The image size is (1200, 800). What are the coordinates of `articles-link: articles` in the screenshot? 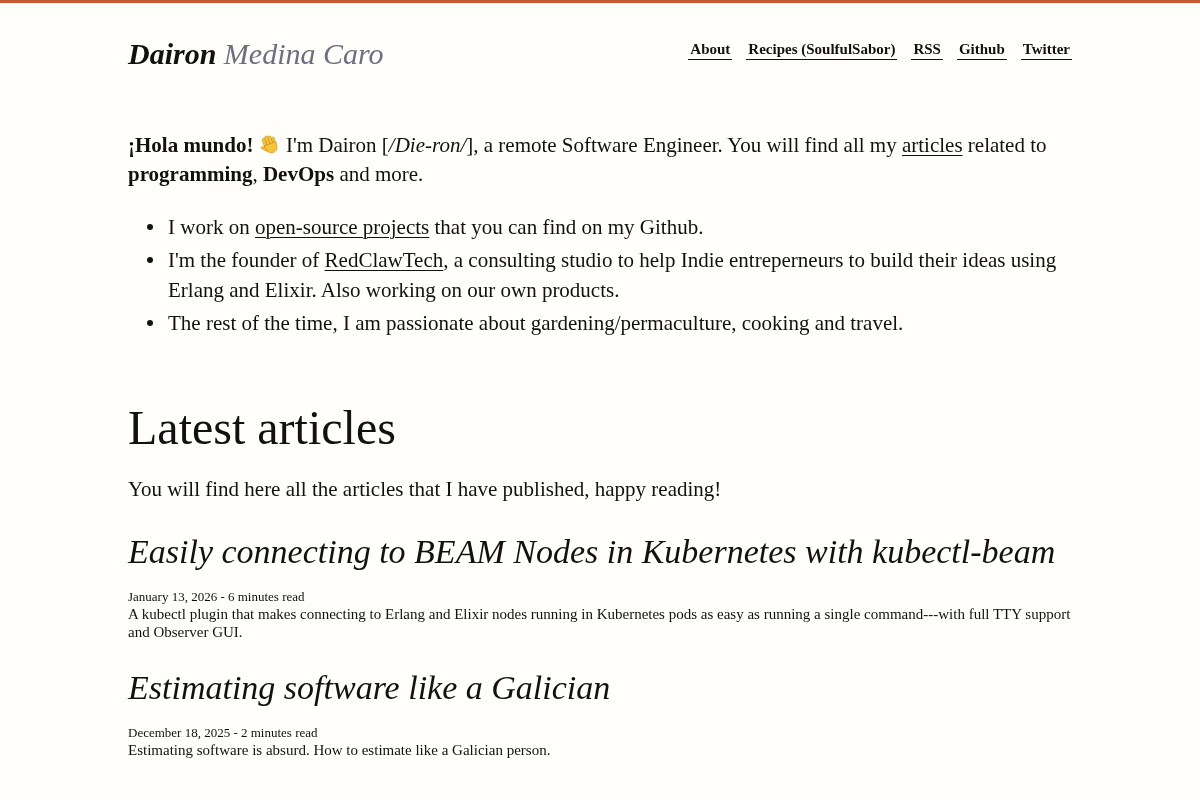 It's located at (932, 145).